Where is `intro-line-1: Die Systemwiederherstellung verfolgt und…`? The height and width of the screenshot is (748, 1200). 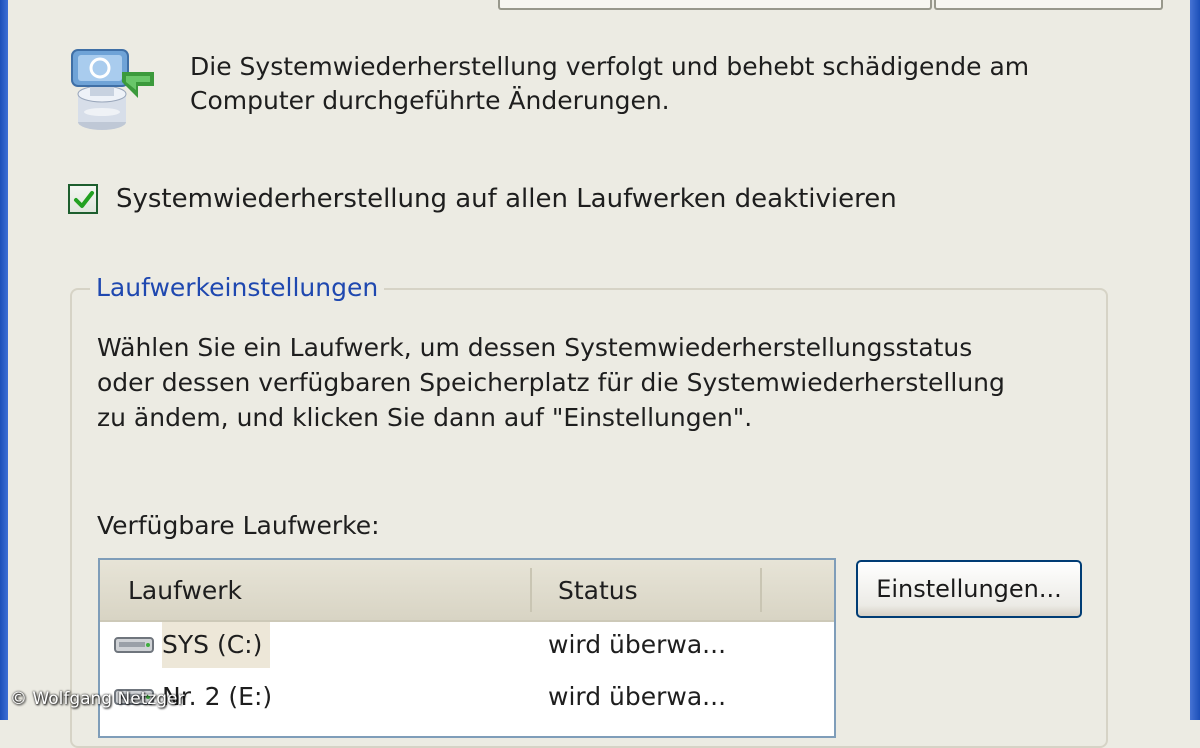
intro-line-1: Die Systemwiederherstellung verfolgt und… is located at coordinates (610, 66).